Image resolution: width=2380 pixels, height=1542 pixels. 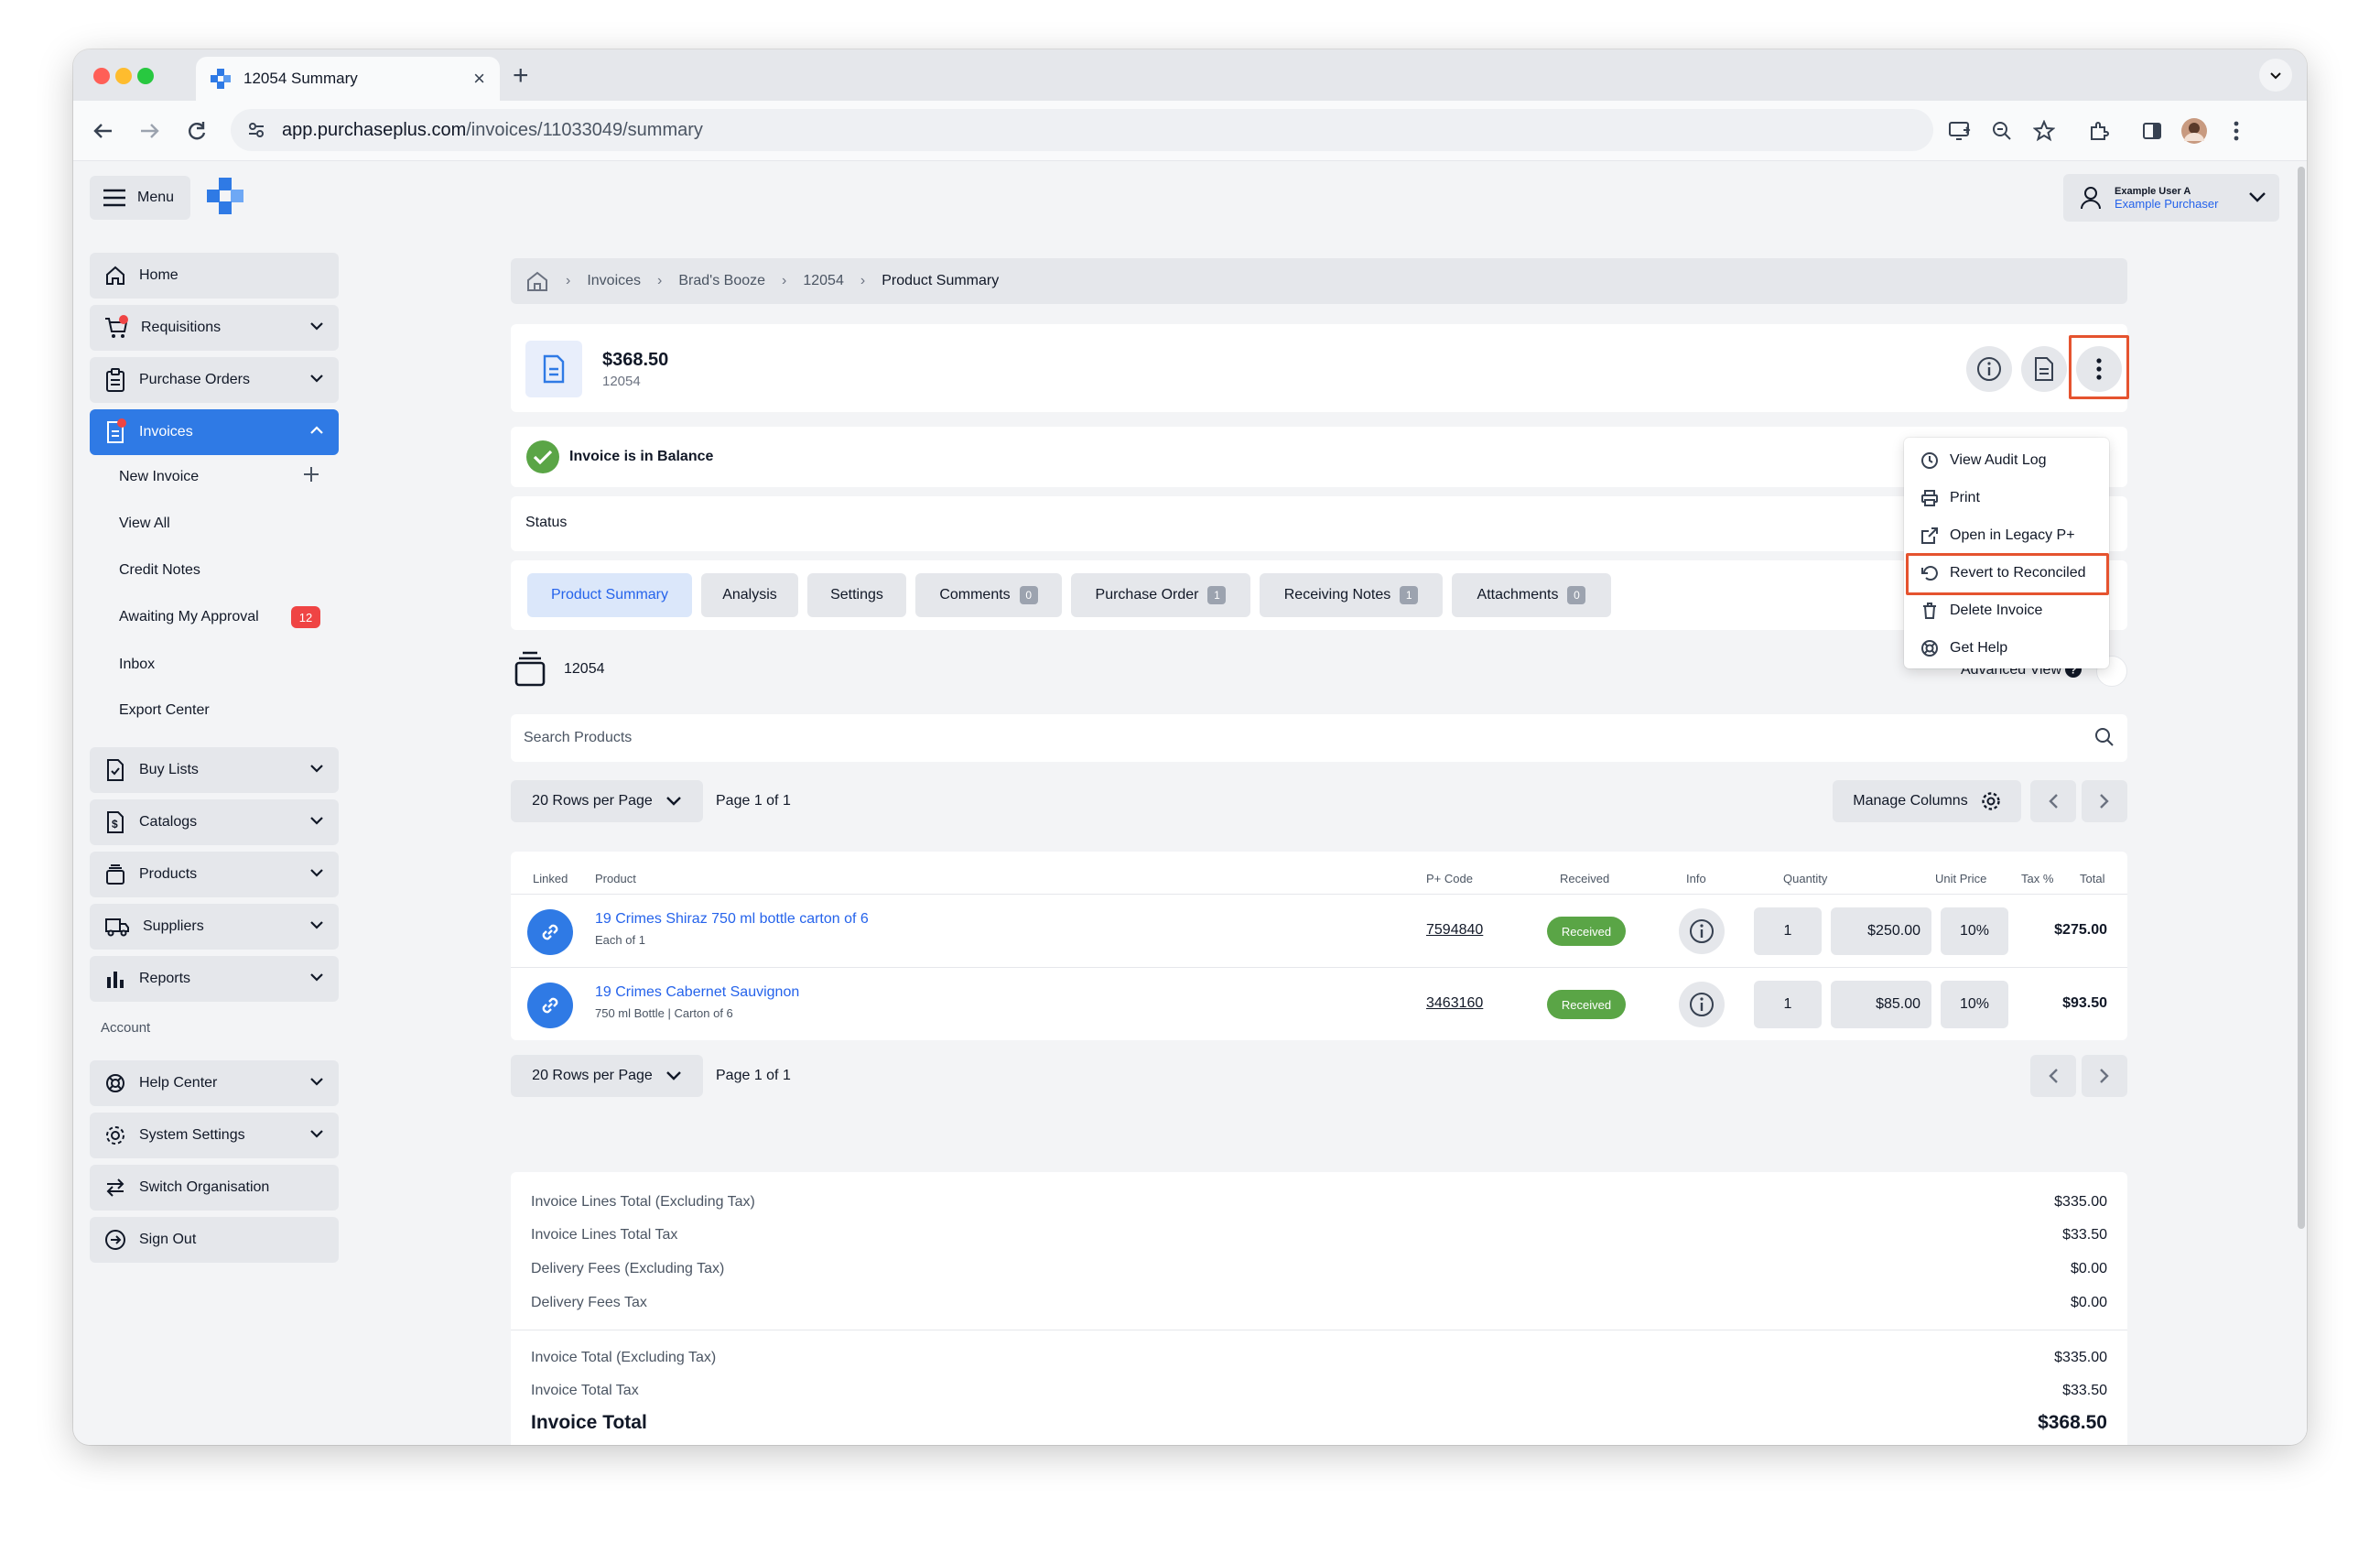 I want to click on breadcrumb-invoice-number: 12054, so click(x=823, y=281).